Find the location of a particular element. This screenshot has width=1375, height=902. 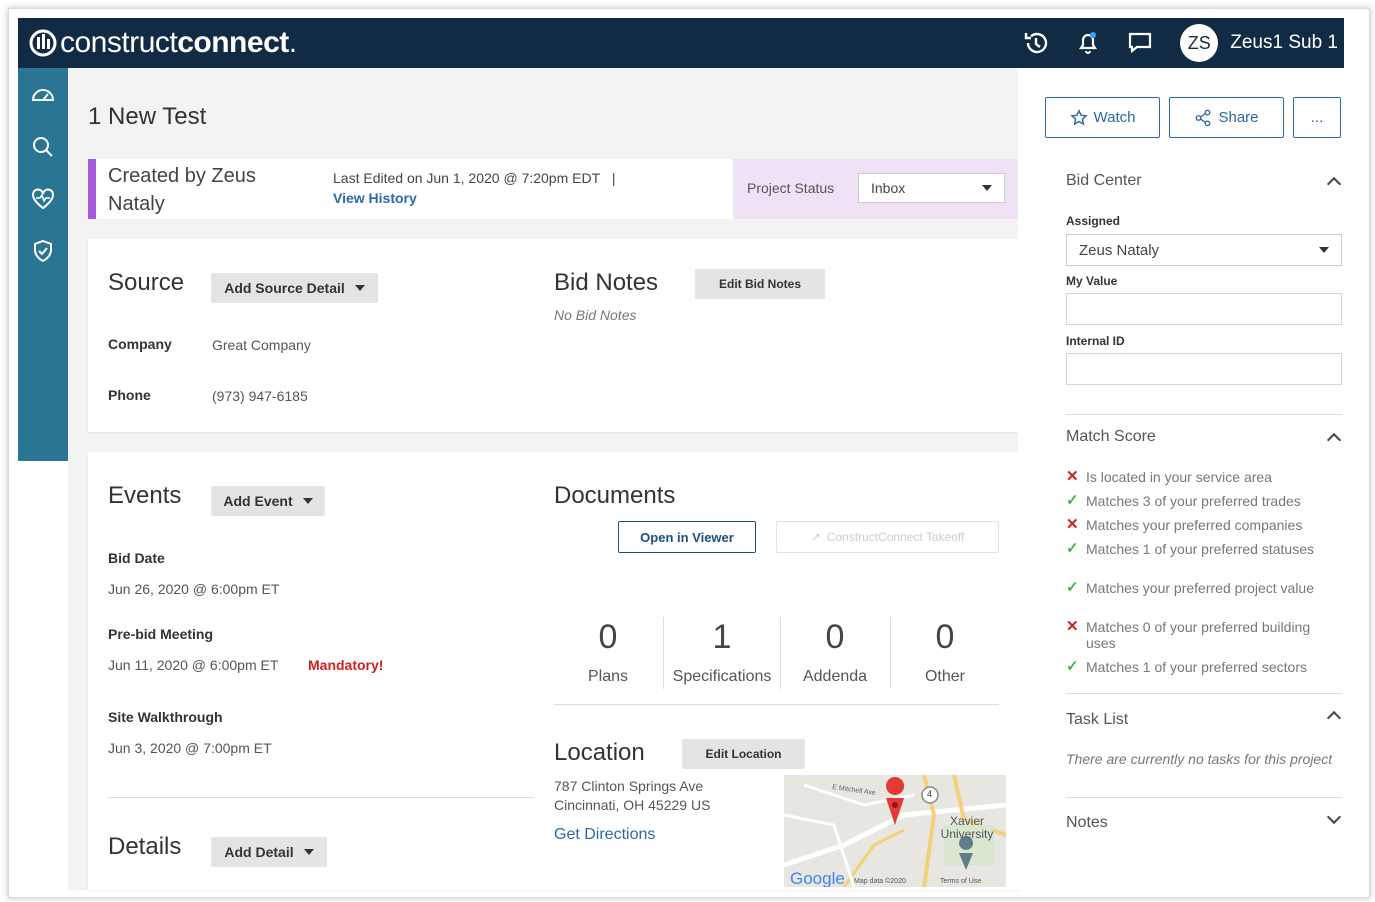

star-icon is located at coordinates (1078, 116).